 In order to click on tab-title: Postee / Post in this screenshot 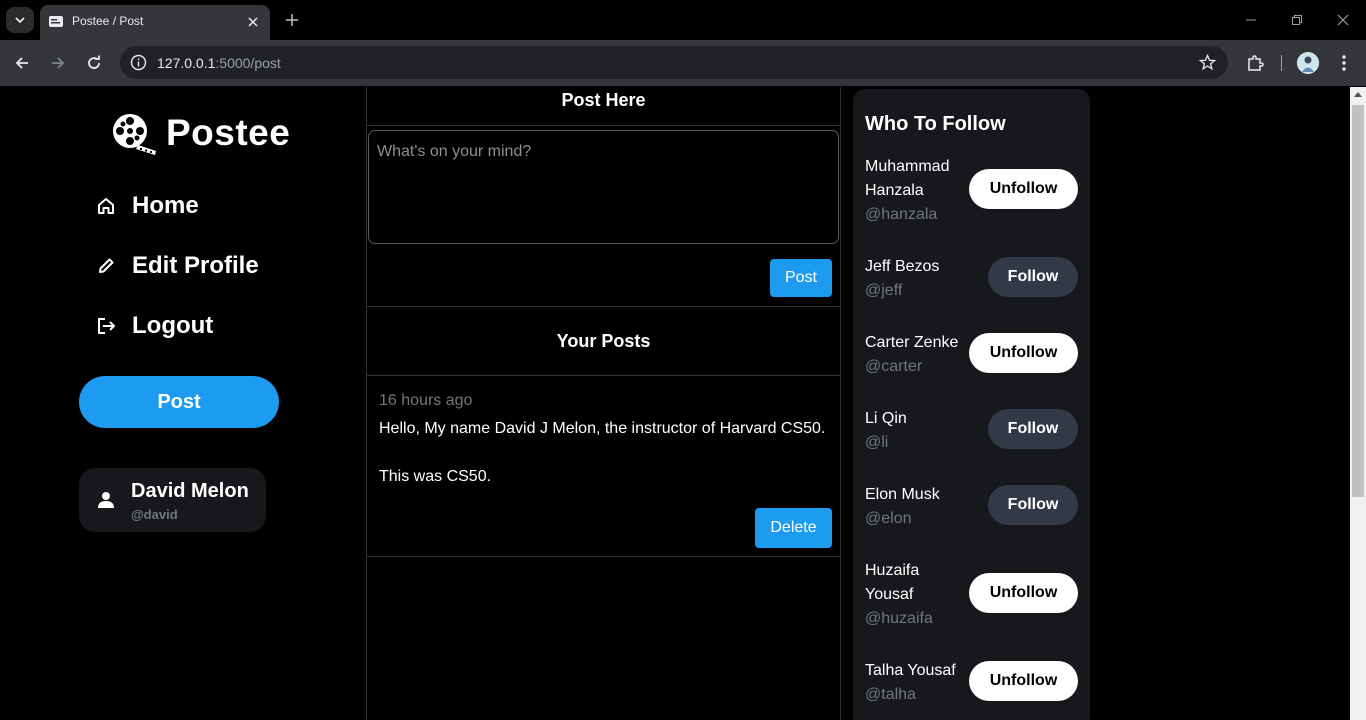, I will do `click(108, 21)`.